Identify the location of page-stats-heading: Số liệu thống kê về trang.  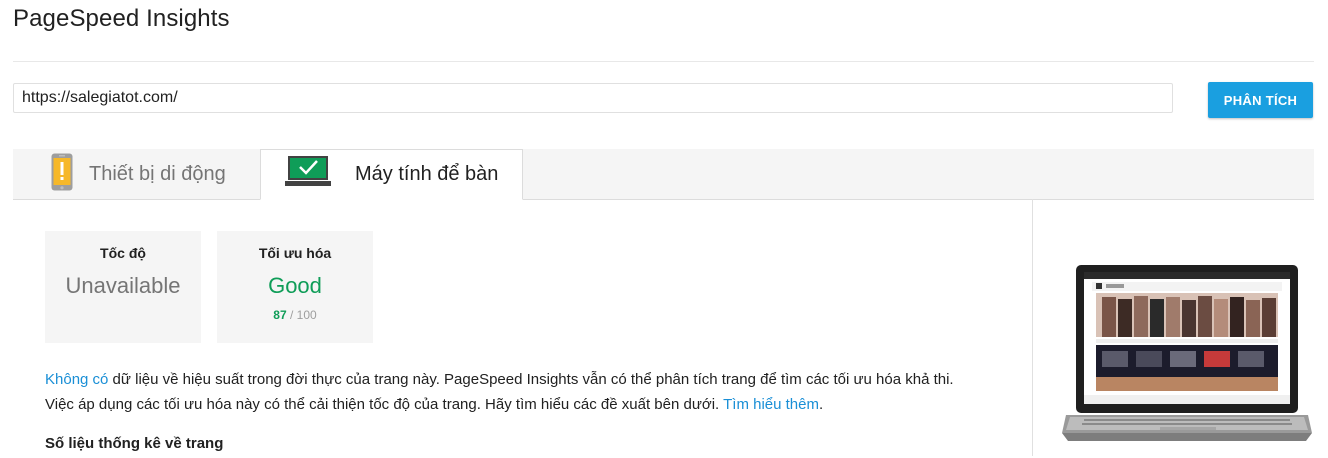
(134, 443).